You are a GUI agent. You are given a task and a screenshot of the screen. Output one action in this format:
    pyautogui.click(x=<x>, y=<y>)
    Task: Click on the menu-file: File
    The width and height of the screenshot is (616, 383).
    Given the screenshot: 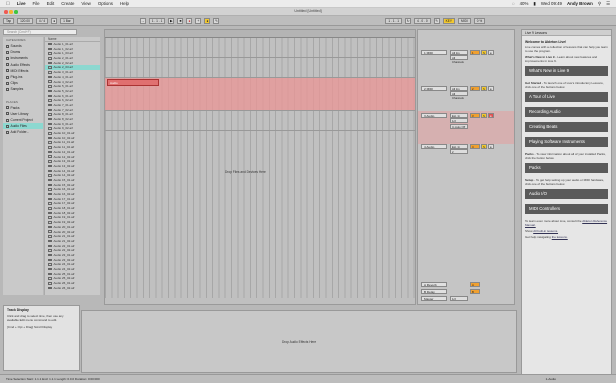 What is the action you would take?
    pyautogui.click(x=36, y=3)
    